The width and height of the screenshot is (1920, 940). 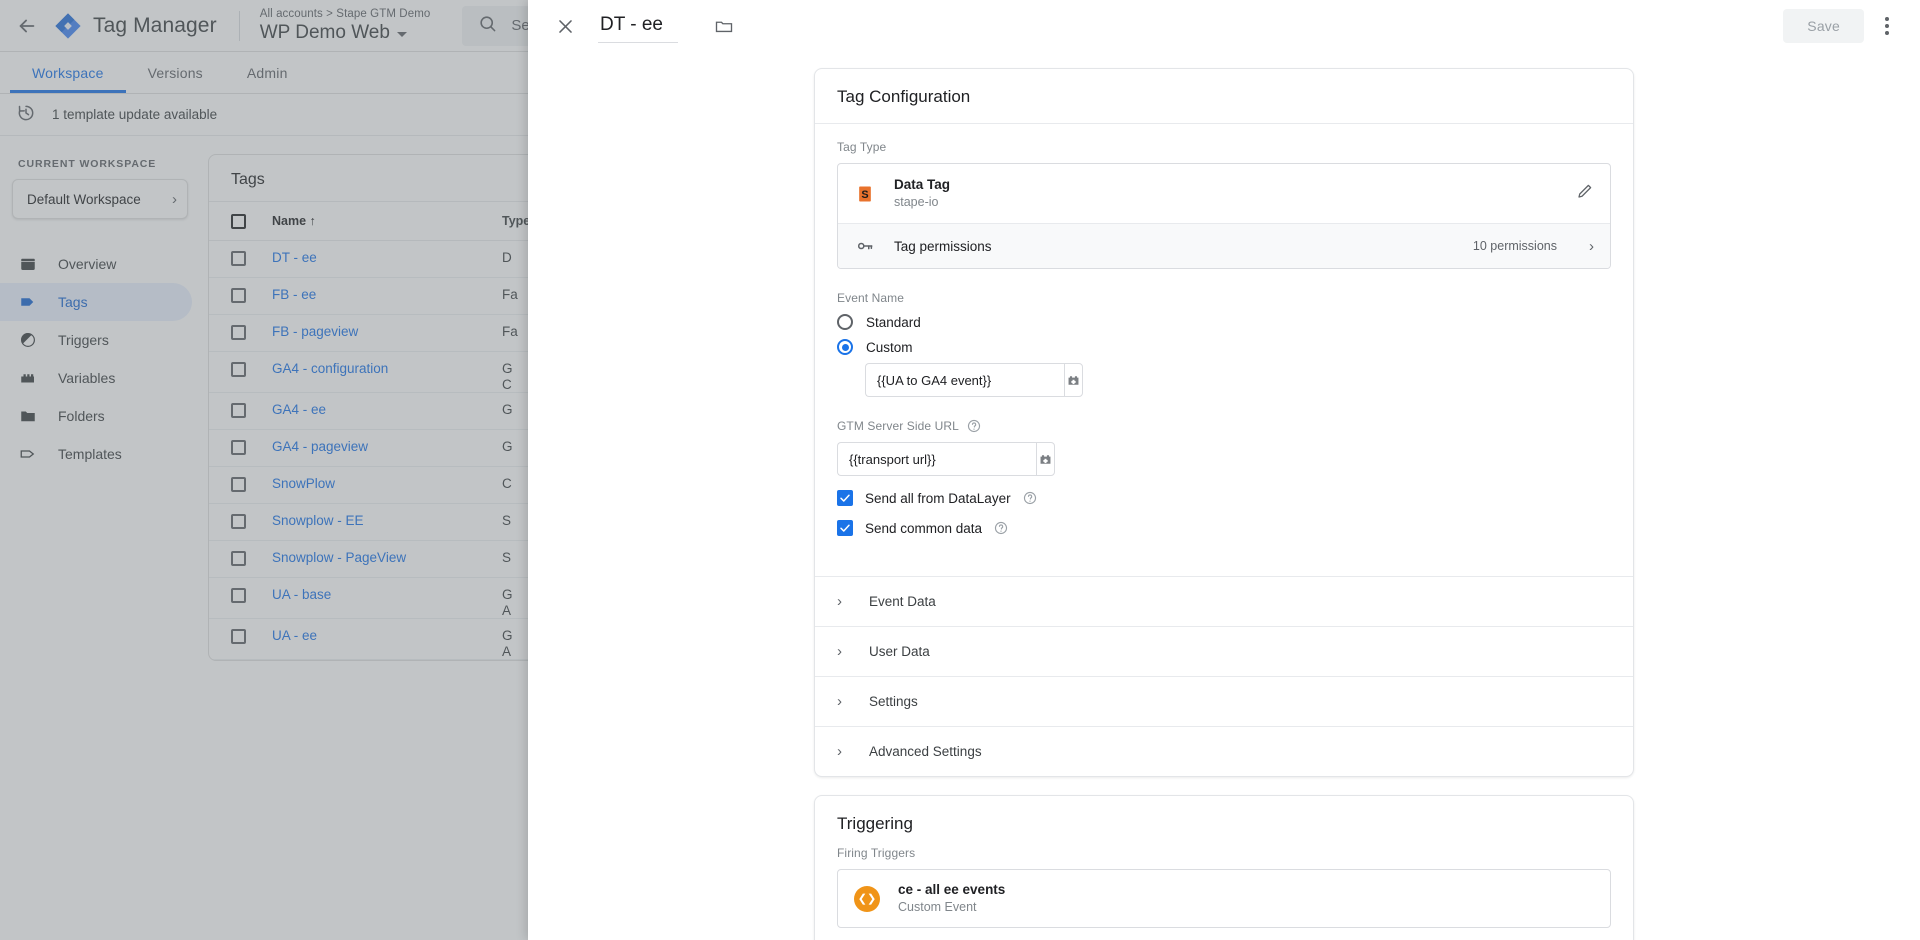 I want to click on server-url-label: GTM Server Side URL, so click(x=898, y=426).